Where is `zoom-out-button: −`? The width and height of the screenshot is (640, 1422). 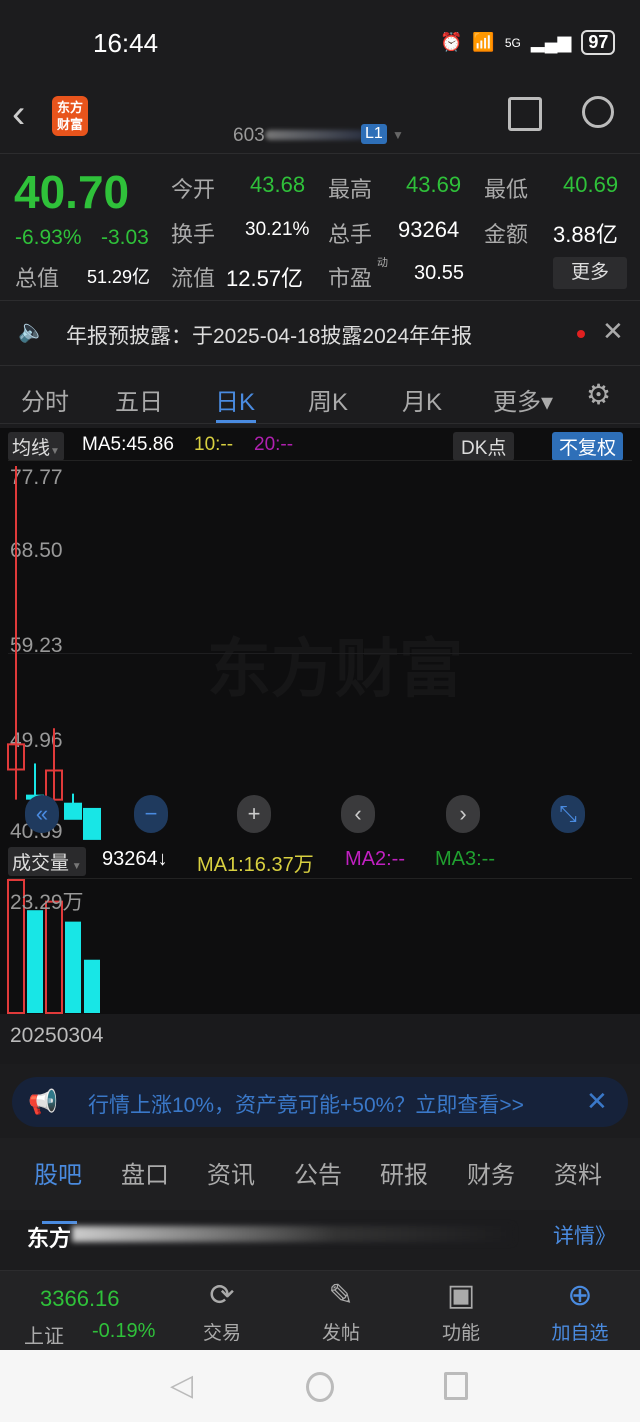
zoom-out-button: − is located at coordinates (151, 814).